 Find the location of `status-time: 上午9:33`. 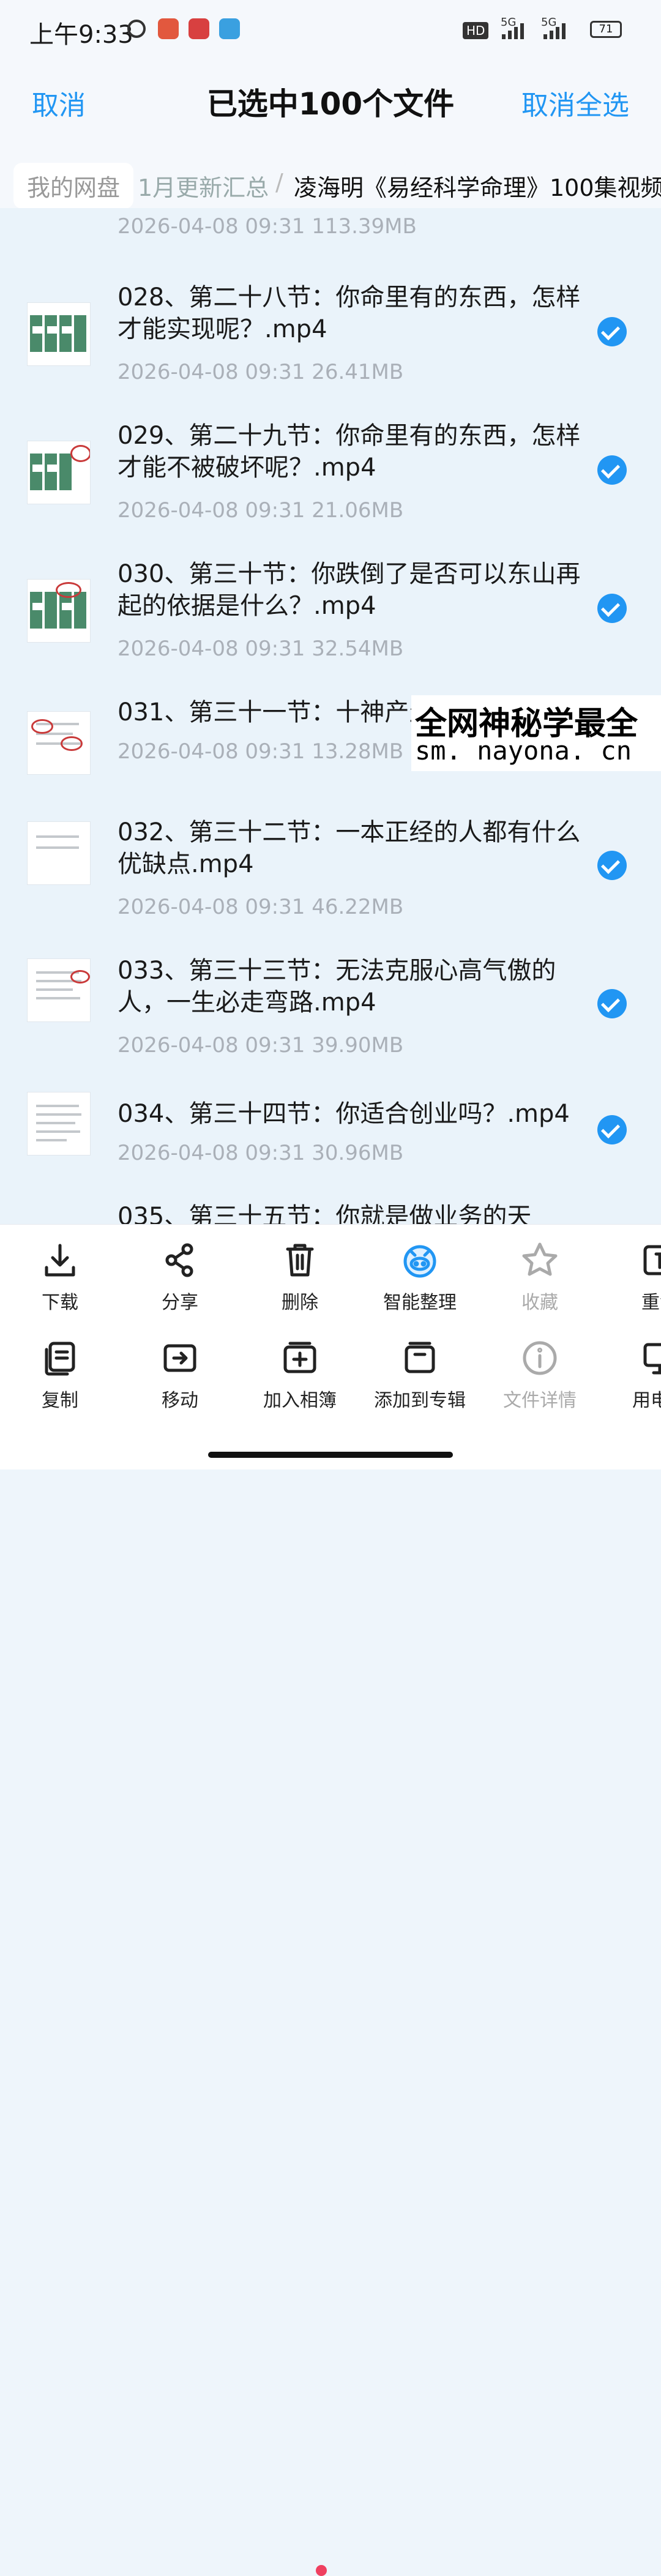

status-time: 上午9:33 is located at coordinates (81, 35).